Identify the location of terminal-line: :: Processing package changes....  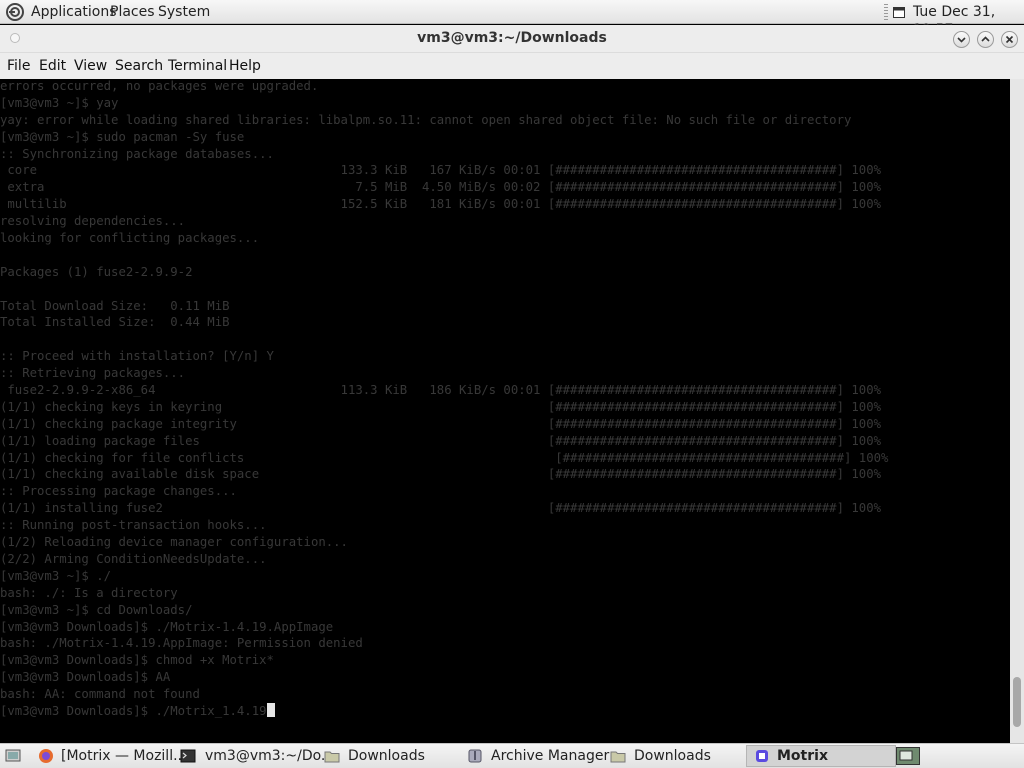
(444, 491).